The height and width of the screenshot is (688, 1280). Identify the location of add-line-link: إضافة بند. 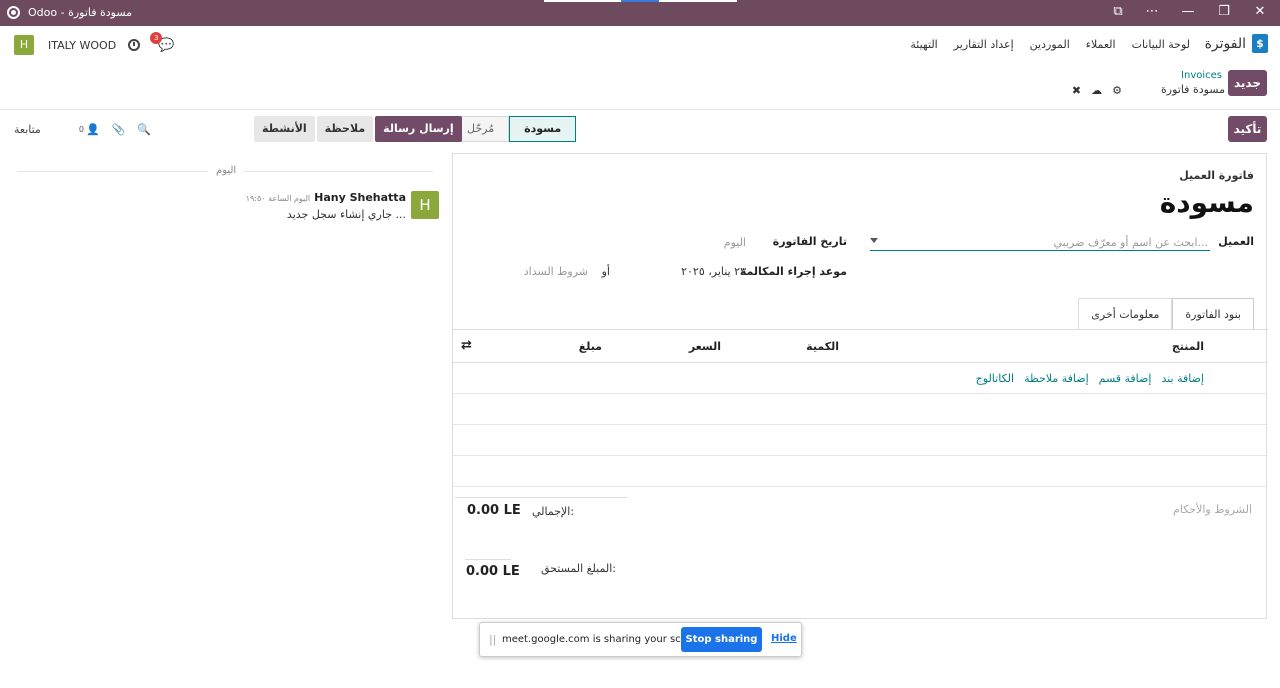
(1182, 378).